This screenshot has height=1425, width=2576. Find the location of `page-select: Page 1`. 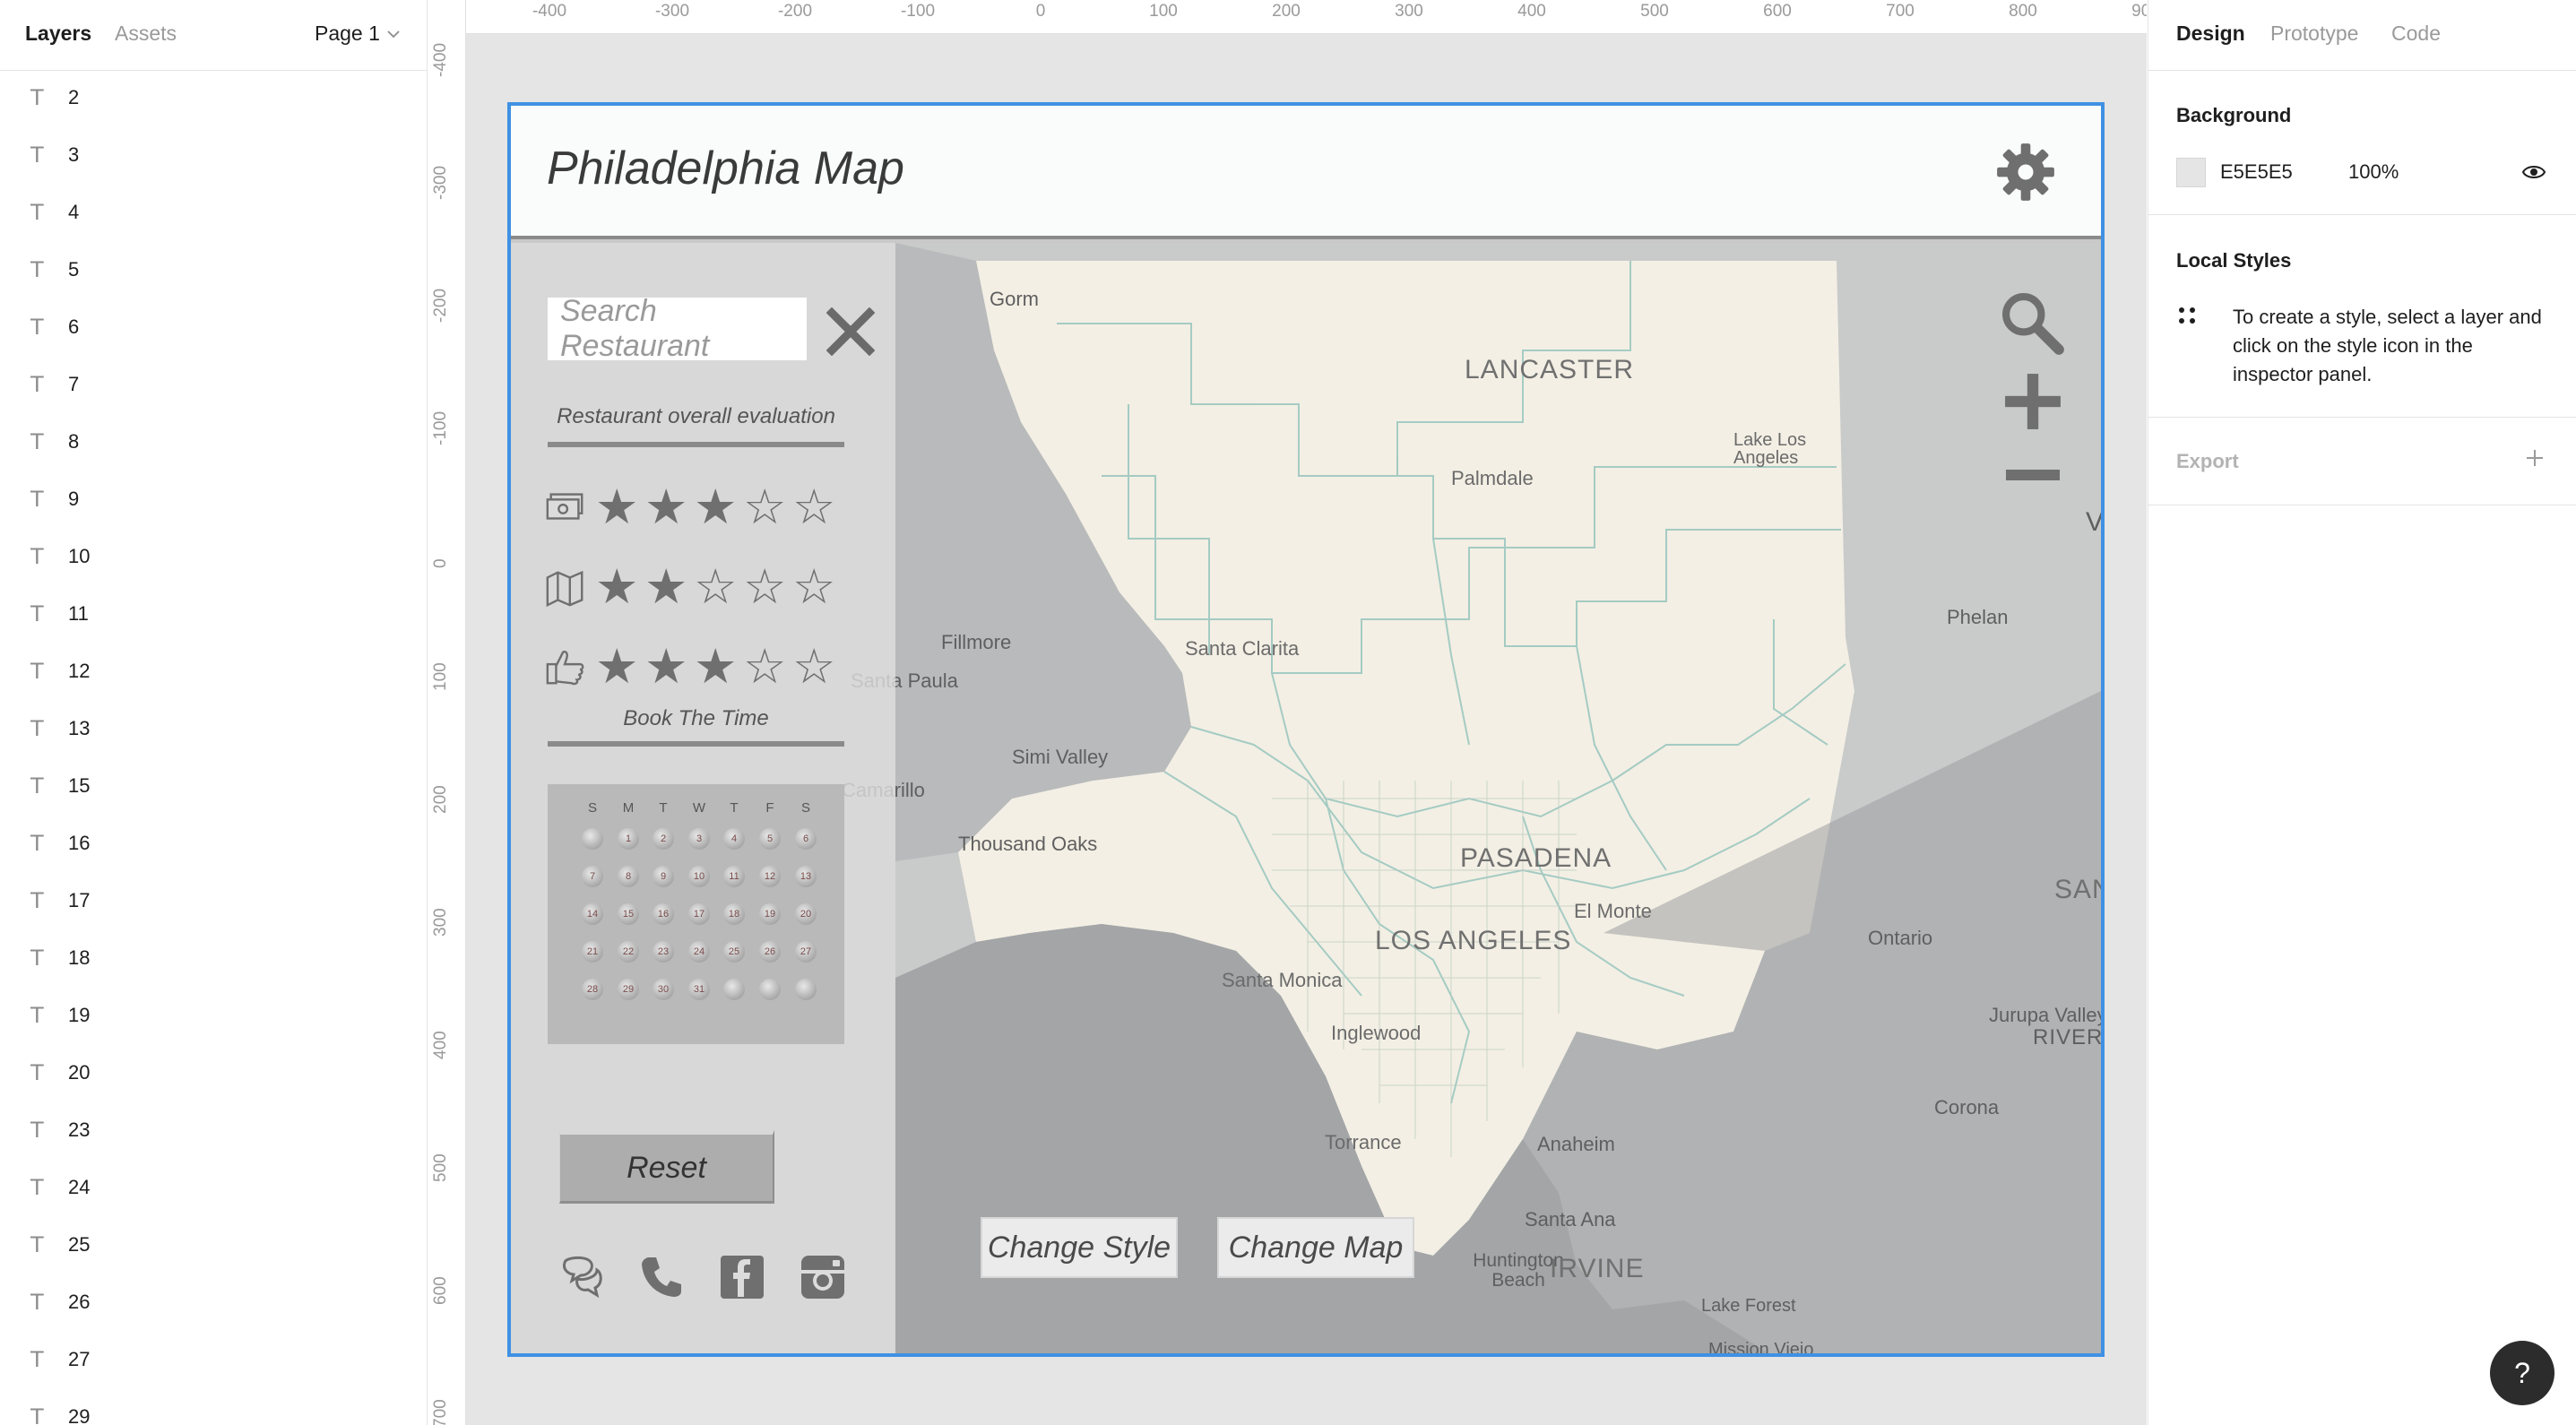

page-select: Page 1 is located at coordinates (357, 34).